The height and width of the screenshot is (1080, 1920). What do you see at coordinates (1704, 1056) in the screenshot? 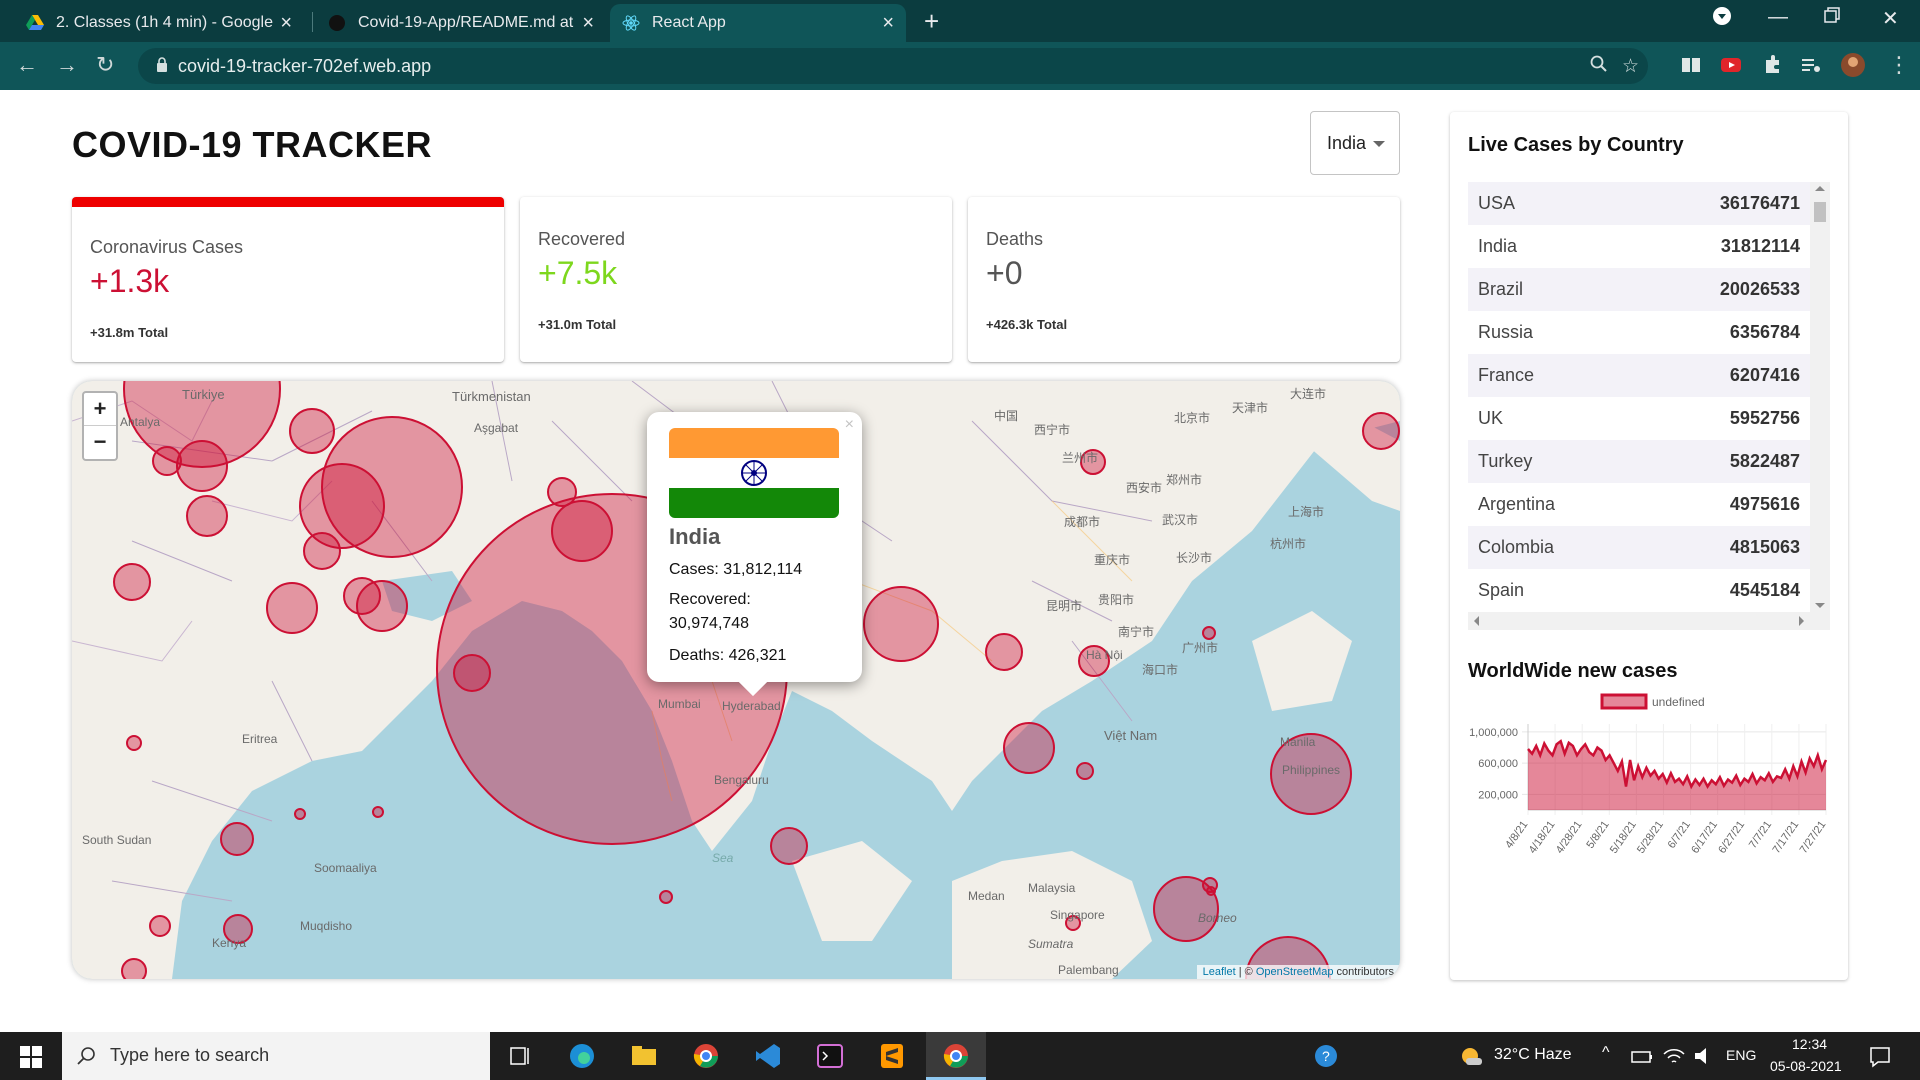
I see `volume-icon` at bounding box center [1704, 1056].